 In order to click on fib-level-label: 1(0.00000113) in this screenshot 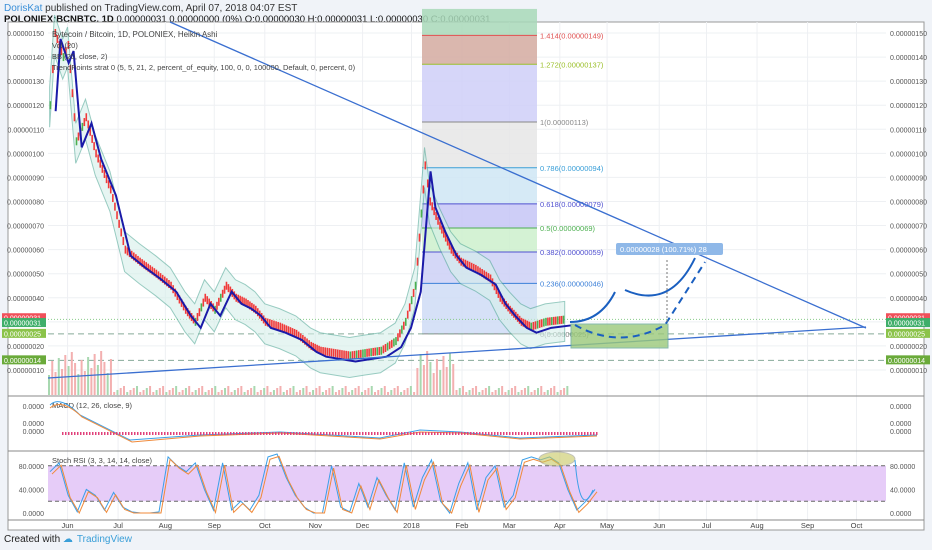, I will do `click(564, 122)`.